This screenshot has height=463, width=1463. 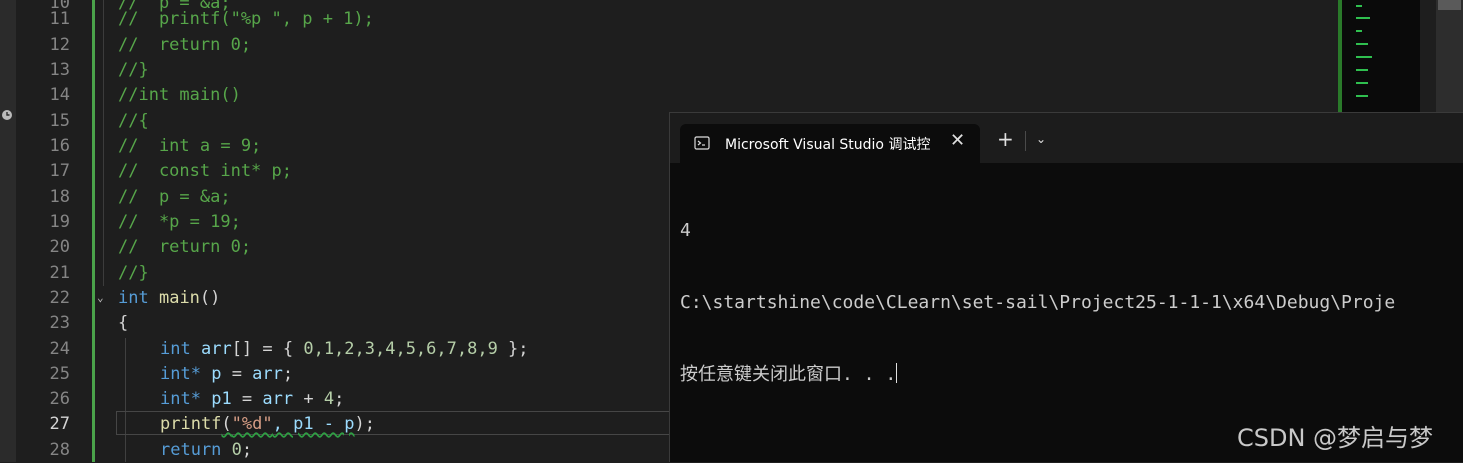 I want to click on number-list: 0,1,2,3,4,5,6,7,8,9, so click(x=400, y=349).